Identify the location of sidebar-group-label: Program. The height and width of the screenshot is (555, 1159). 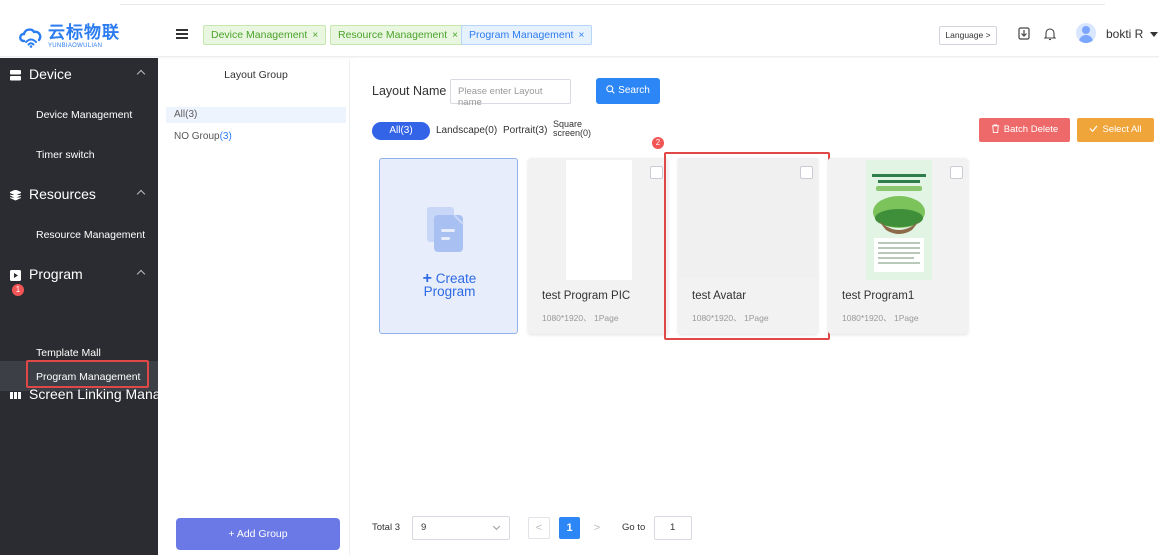
(56, 274).